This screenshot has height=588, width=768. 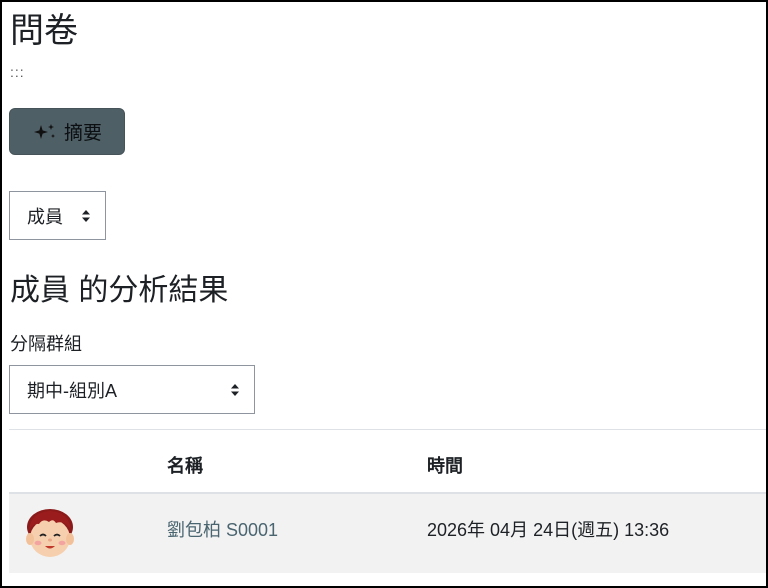 What do you see at coordinates (46, 344) in the screenshot?
I see `group-select-label: 分隔群組` at bounding box center [46, 344].